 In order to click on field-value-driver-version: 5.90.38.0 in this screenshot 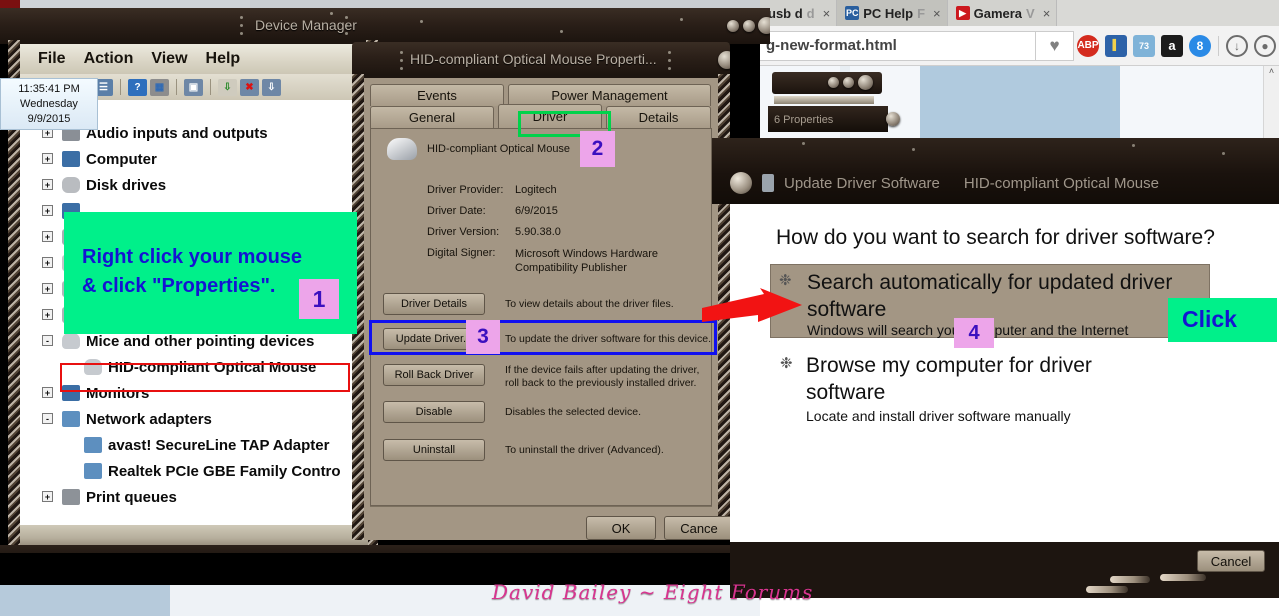, I will do `click(538, 232)`.